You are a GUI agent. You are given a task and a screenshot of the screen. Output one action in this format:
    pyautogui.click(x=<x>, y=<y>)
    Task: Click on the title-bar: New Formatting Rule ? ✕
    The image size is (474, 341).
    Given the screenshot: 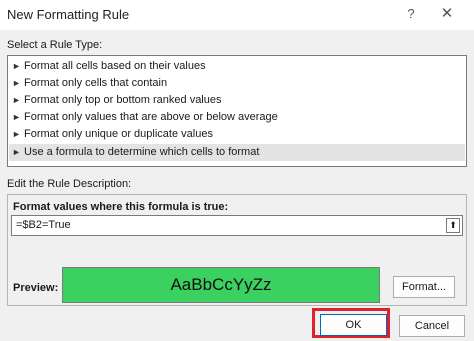 What is the action you would take?
    pyautogui.click(x=237, y=15)
    